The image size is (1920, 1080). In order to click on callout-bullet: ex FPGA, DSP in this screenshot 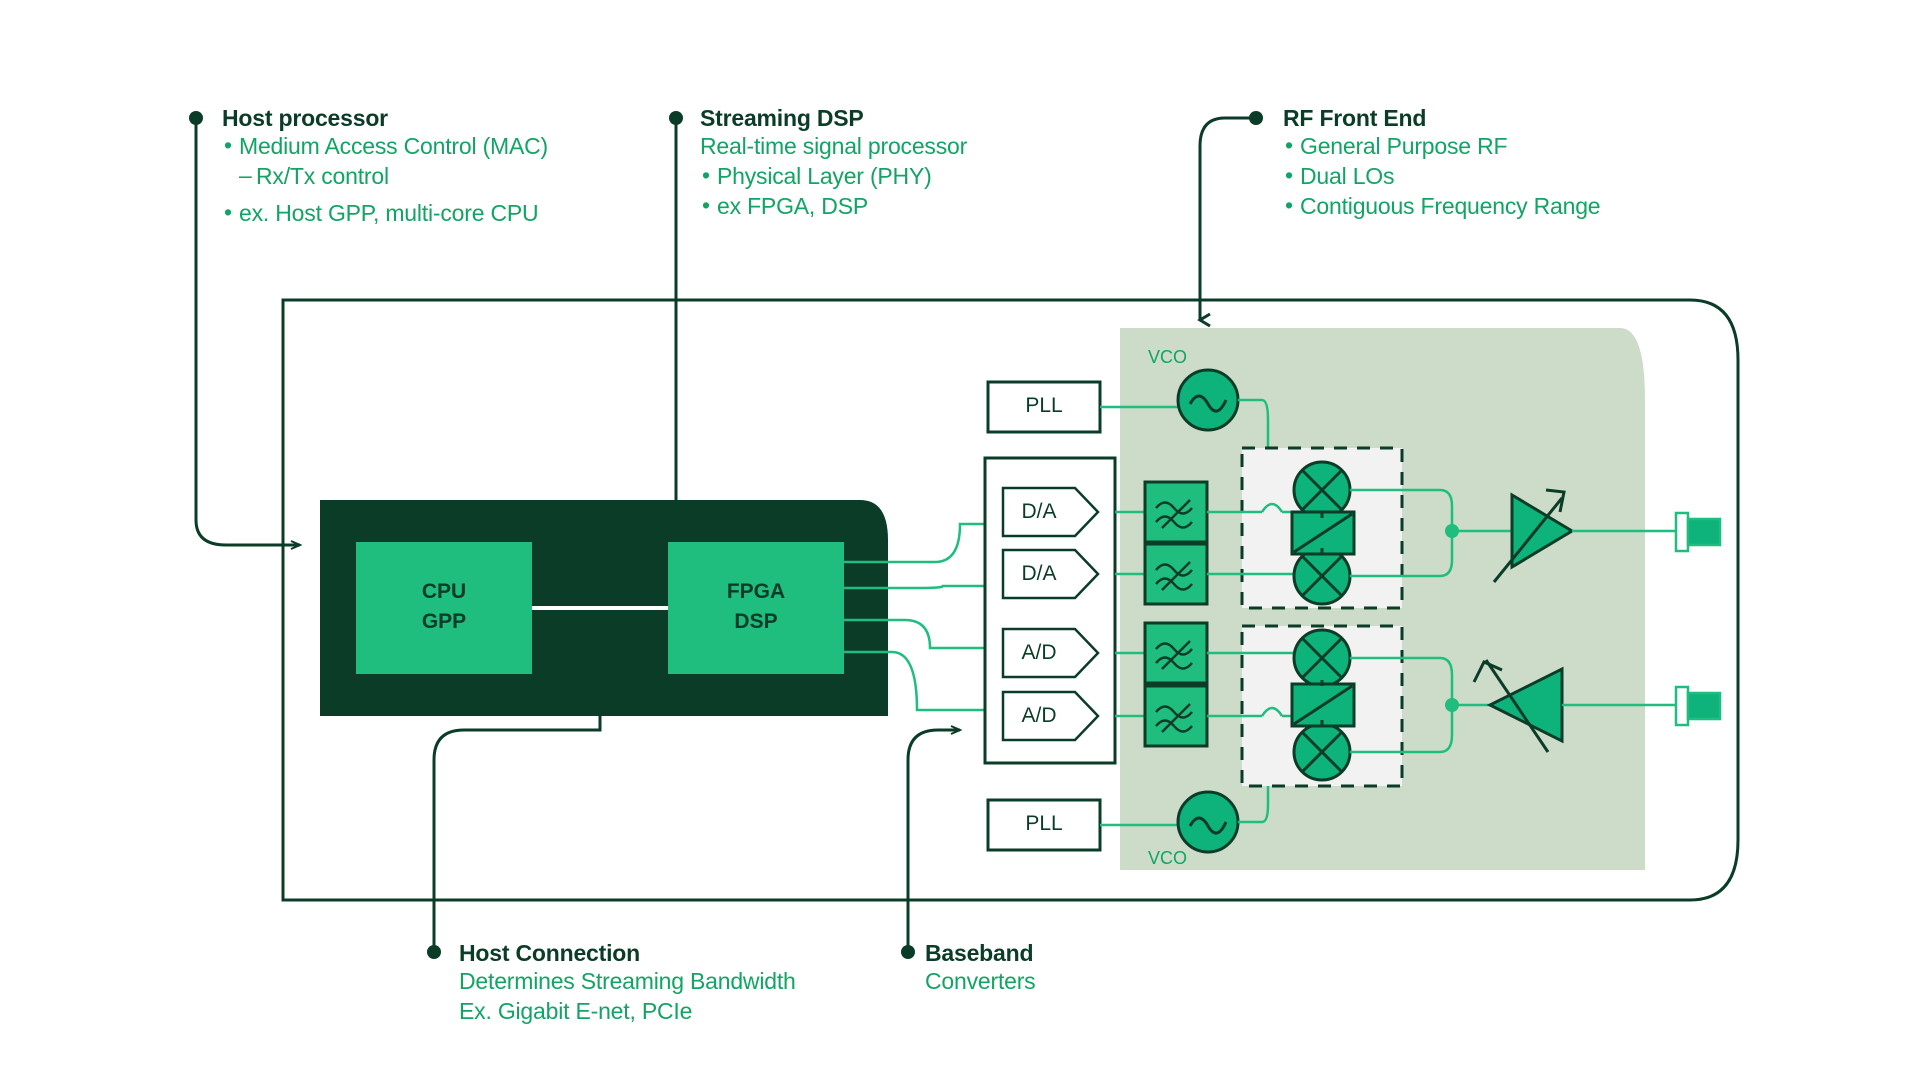, I will do `click(833, 206)`.